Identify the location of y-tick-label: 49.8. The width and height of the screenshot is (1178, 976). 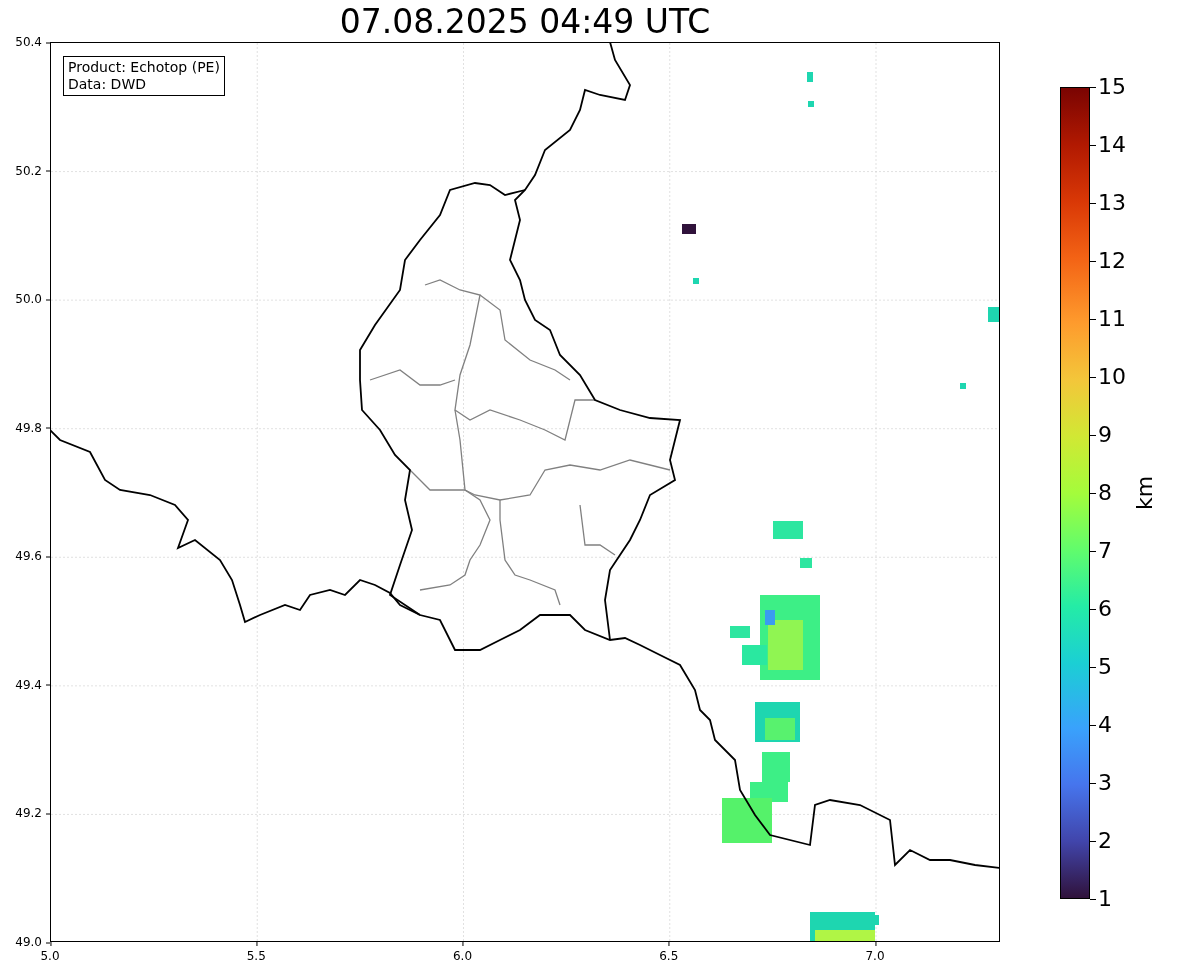
(32, 428).